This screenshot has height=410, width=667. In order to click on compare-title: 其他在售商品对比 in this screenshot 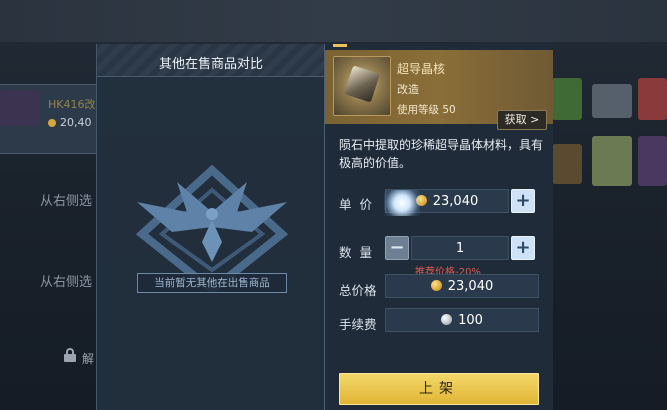, I will do `click(210, 64)`.